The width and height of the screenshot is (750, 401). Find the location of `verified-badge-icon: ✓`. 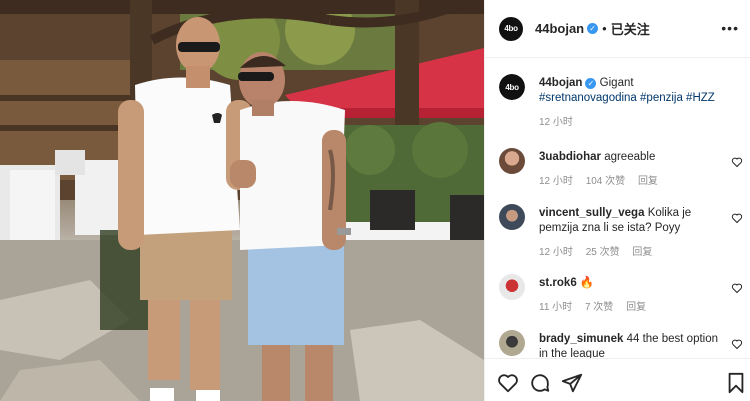

verified-badge-icon: ✓ is located at coordinates (593, 28).